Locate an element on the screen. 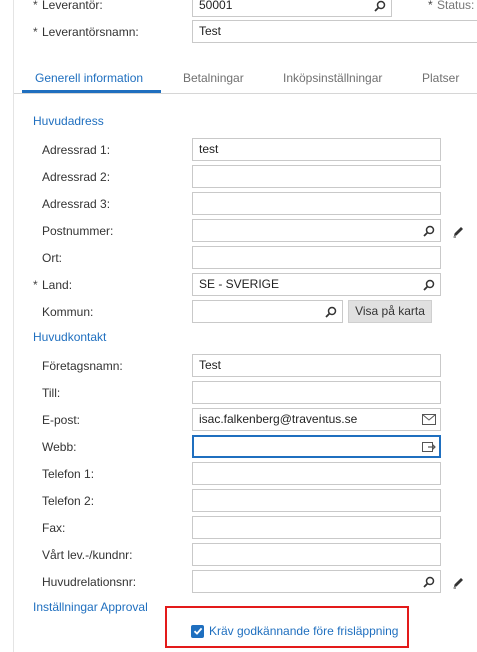  require-approval-checkbox: Kräv godkännande före frisläppning is located at coordinates (294, 631).